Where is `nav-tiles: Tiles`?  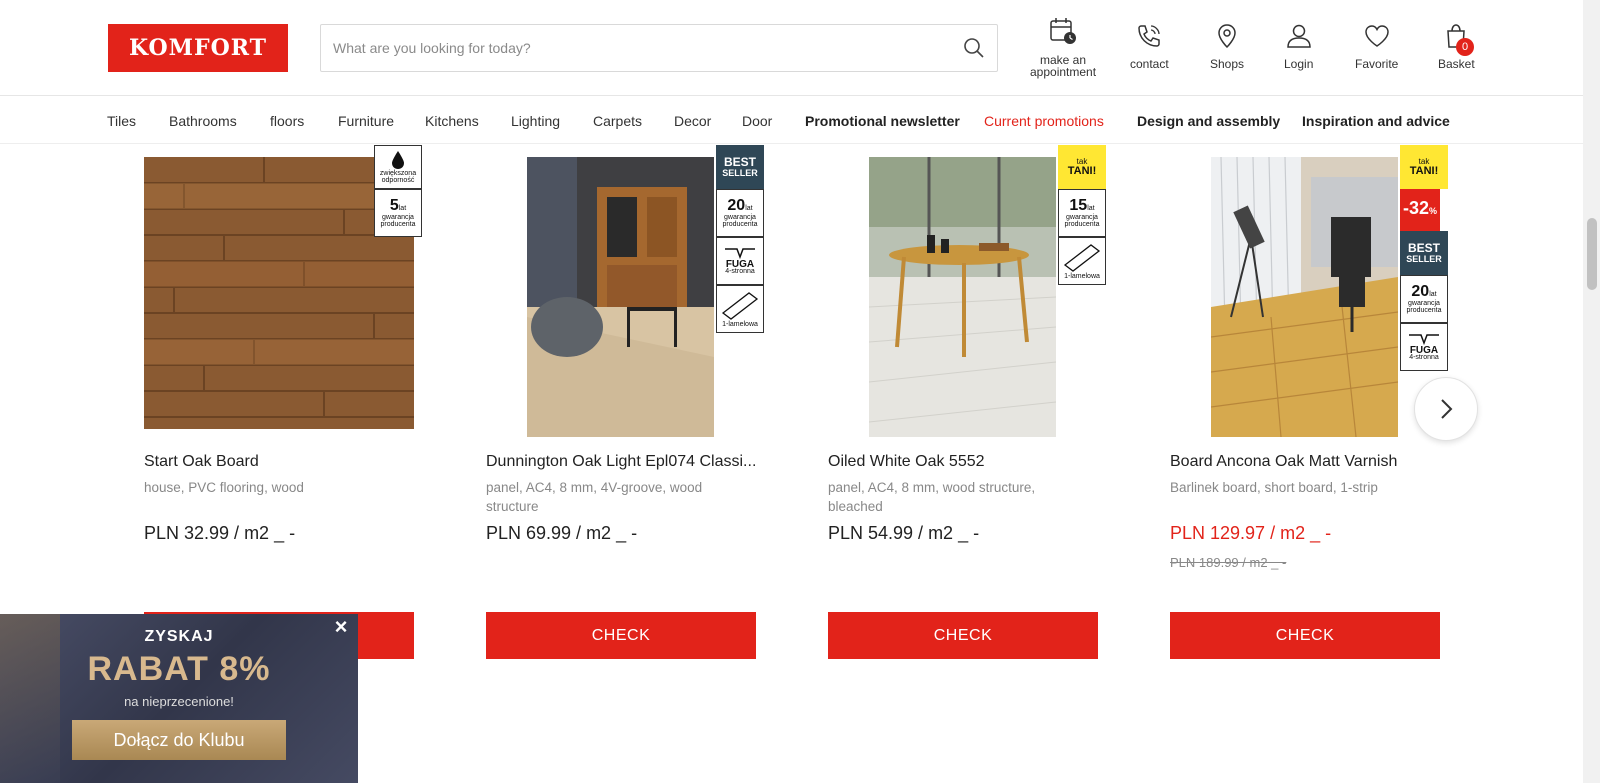 nav-tiles: Tiles is located at coordinates (121, 121).